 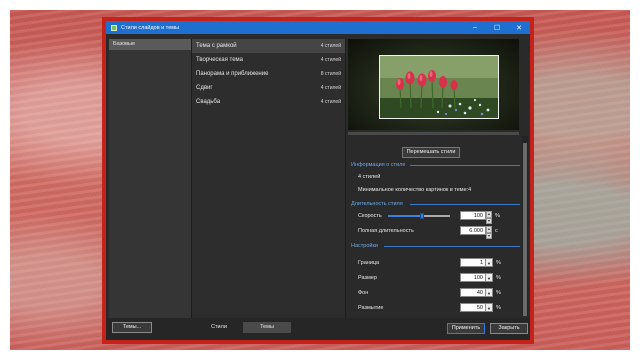 What do you see at coordinates (498, 277) in the screenshot?
I see `size-unit: %` at bounding box center [498, 277].